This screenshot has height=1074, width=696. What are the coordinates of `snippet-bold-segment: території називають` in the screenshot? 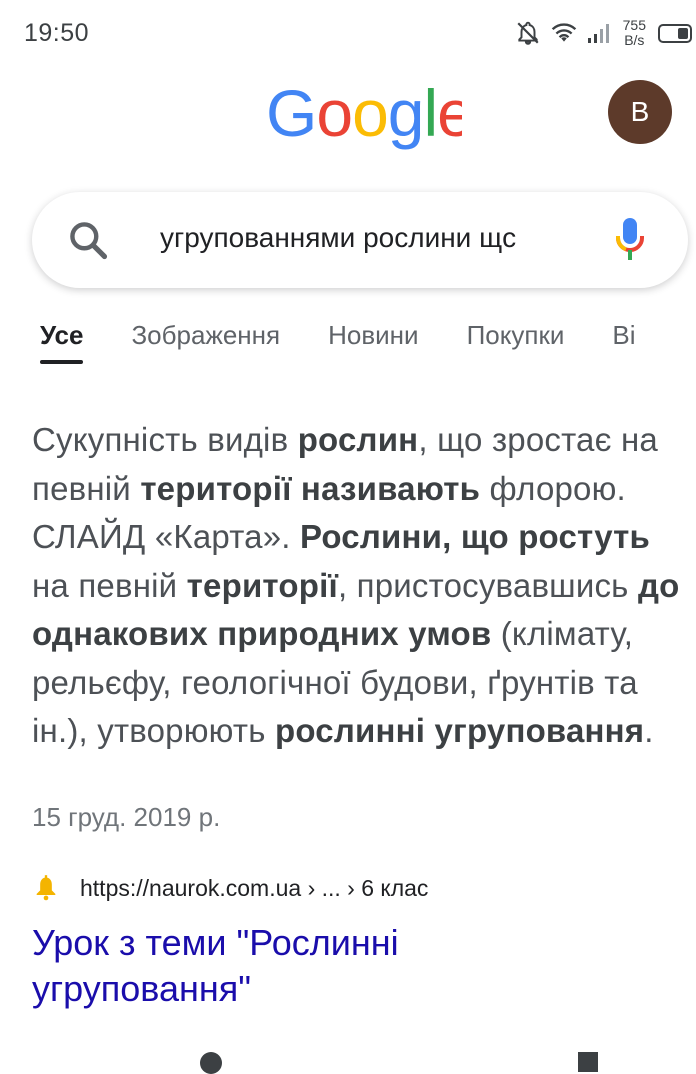 It's located at (310, 488).